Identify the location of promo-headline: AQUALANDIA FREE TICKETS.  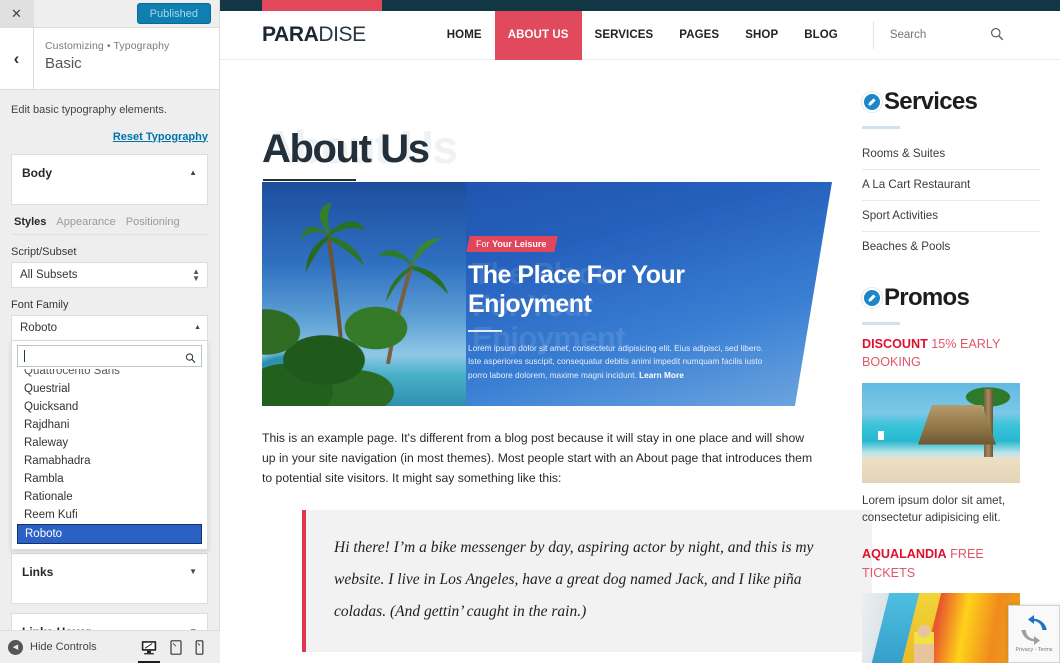
(951, 563).